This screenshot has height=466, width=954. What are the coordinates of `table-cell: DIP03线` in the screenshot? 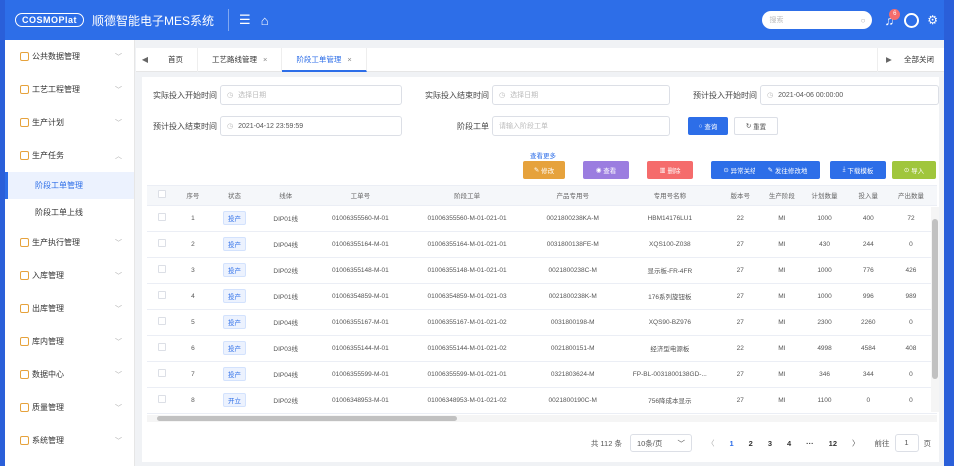 It's located at (286, 348).